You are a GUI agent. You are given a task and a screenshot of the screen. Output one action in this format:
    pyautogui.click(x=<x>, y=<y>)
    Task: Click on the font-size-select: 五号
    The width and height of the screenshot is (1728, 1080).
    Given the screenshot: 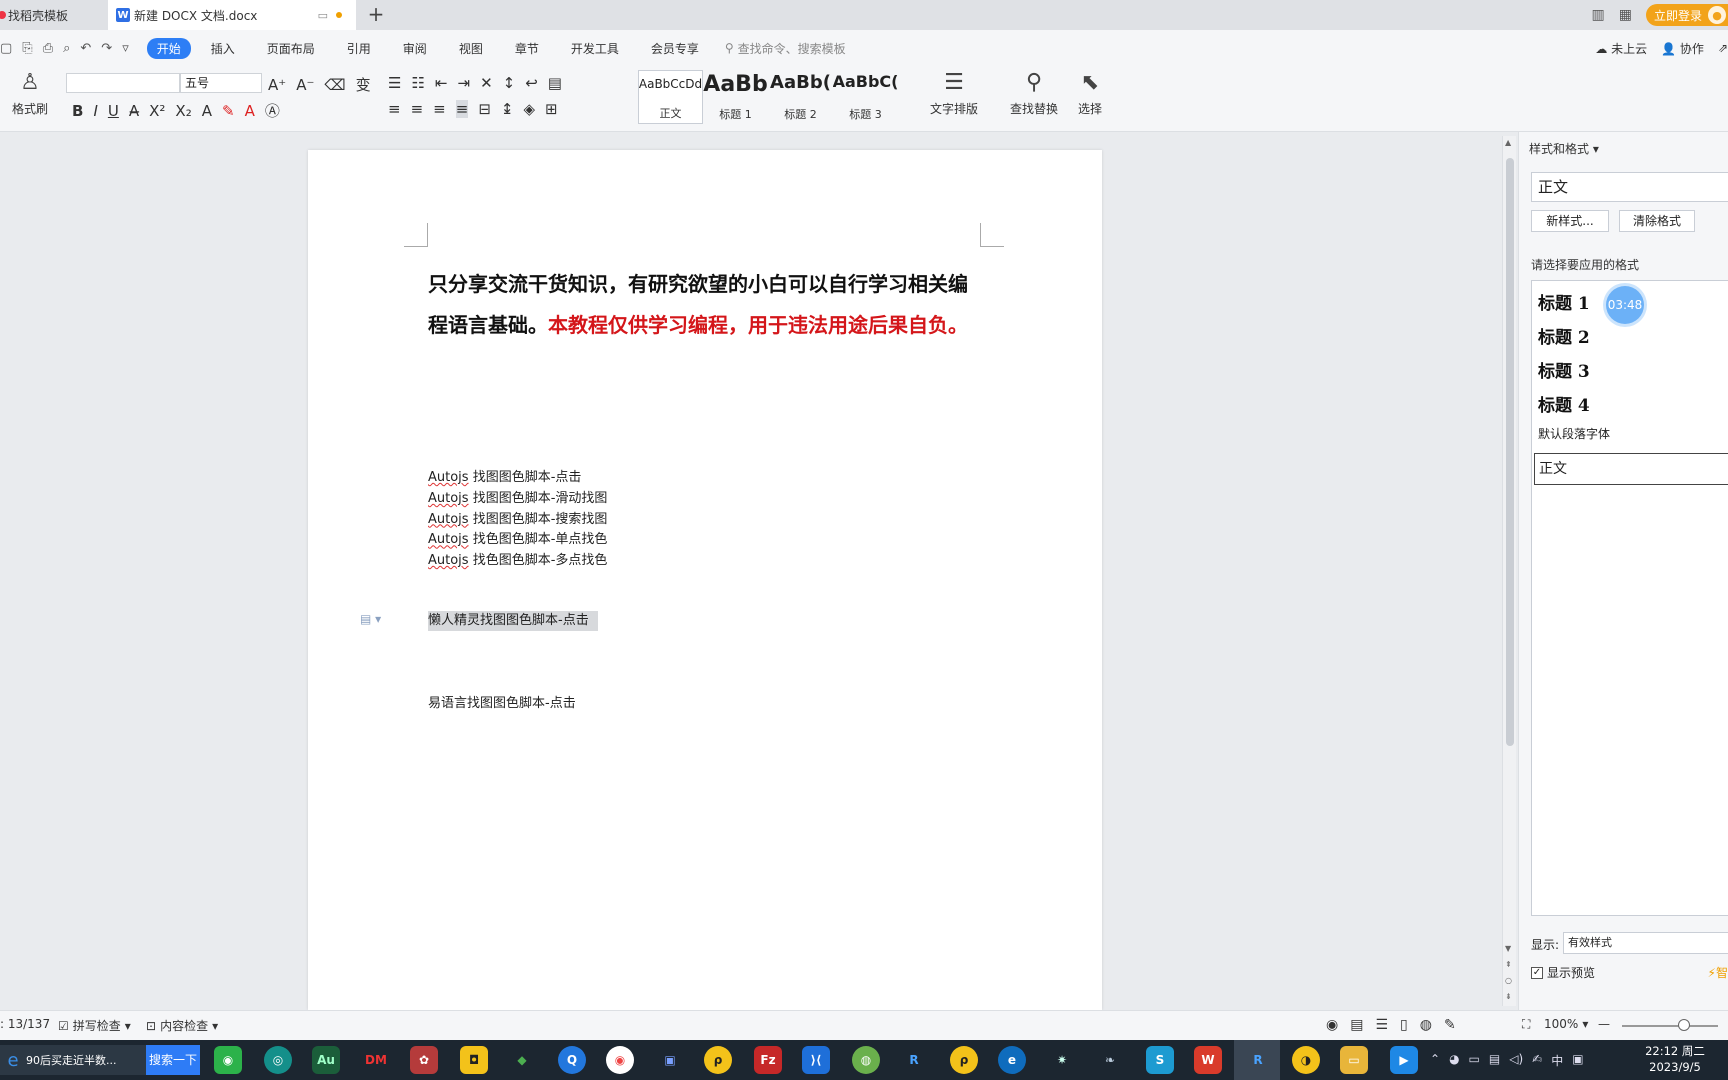 What is the action you would take?
    pyautogui.click(x=221, y=83)
    